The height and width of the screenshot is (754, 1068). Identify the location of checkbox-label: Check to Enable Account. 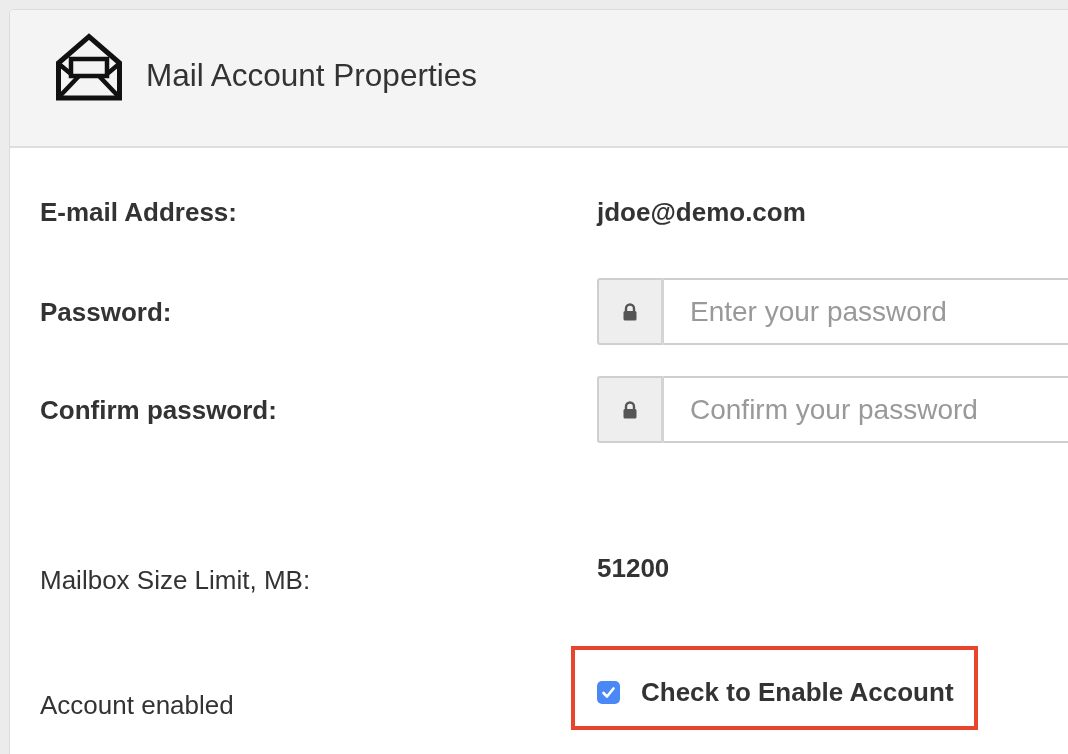
(797, 692).